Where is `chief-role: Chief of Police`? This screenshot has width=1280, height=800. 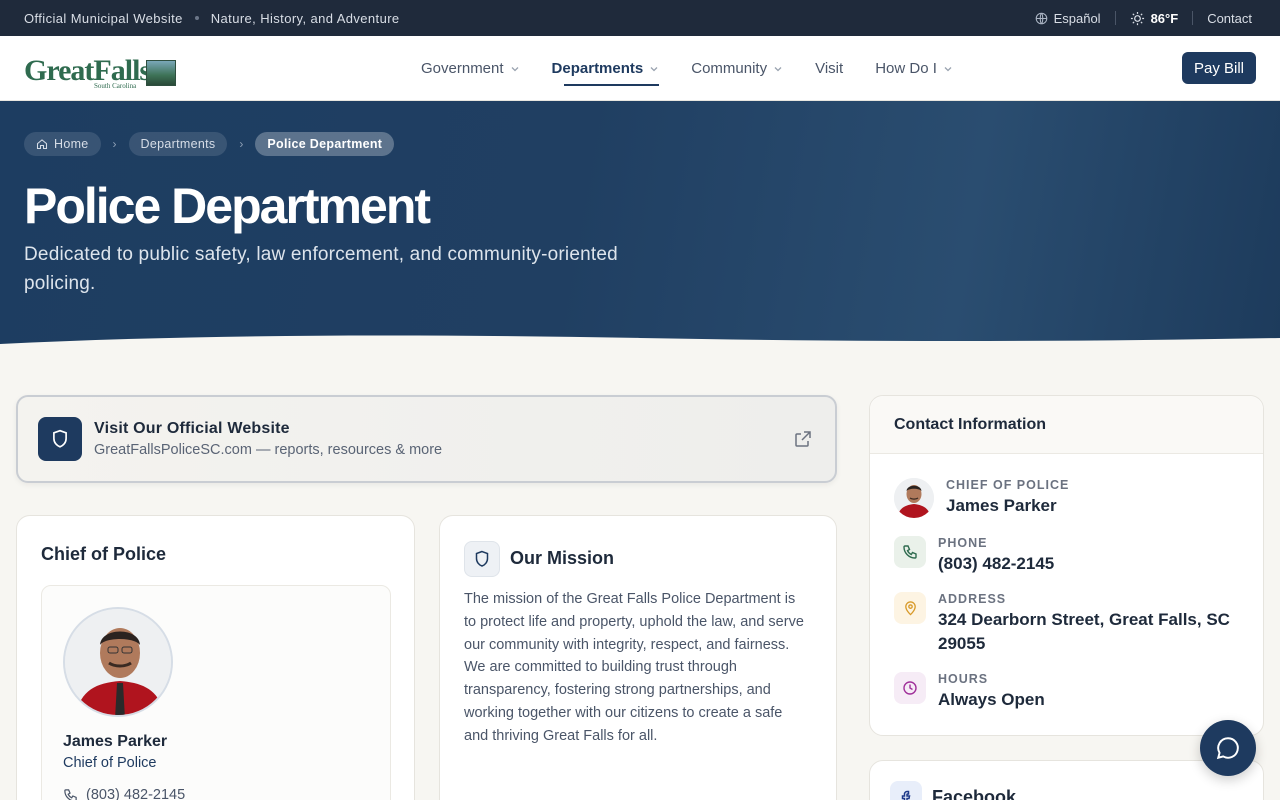 chief-role: Chief of Police is located at coordinates (110, 763).